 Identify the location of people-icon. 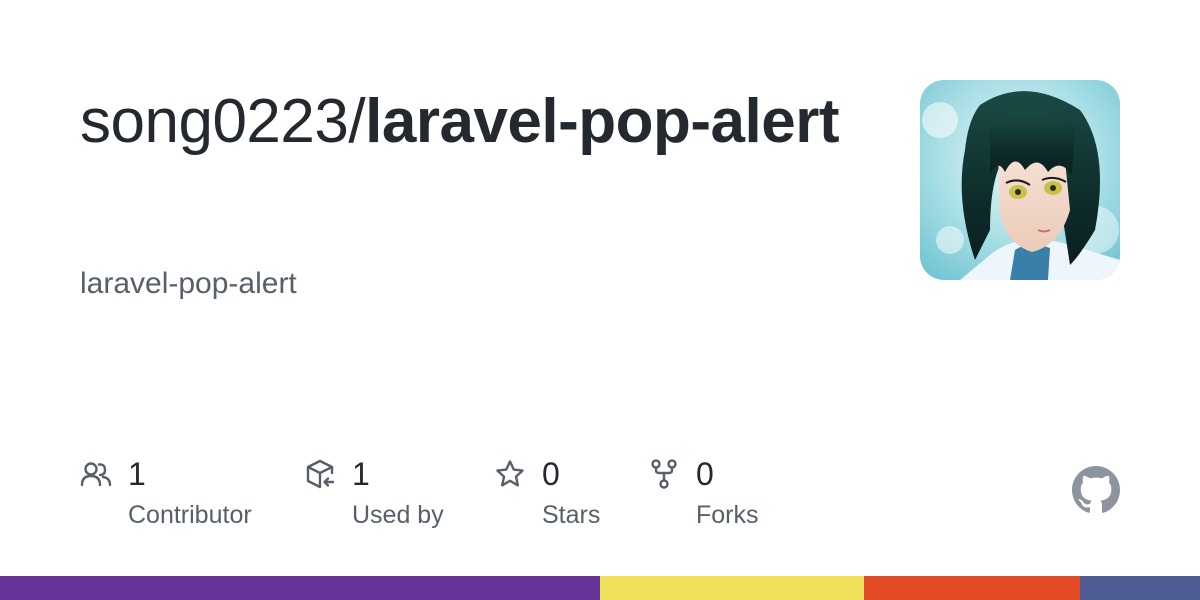
(96, 474).